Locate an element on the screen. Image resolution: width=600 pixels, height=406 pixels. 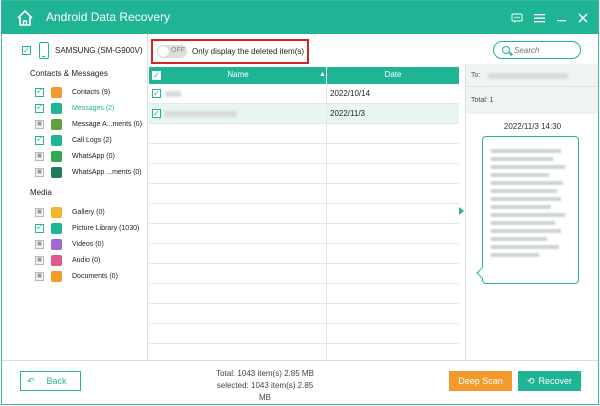
back-button: ↶ Back is located at coordinates (50, 381).